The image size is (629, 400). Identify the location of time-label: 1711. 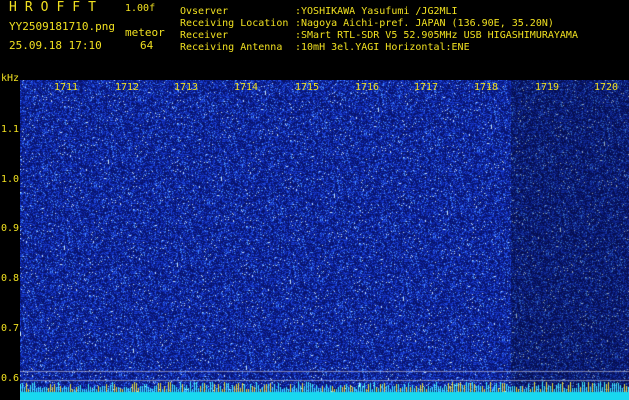
(66, 87).